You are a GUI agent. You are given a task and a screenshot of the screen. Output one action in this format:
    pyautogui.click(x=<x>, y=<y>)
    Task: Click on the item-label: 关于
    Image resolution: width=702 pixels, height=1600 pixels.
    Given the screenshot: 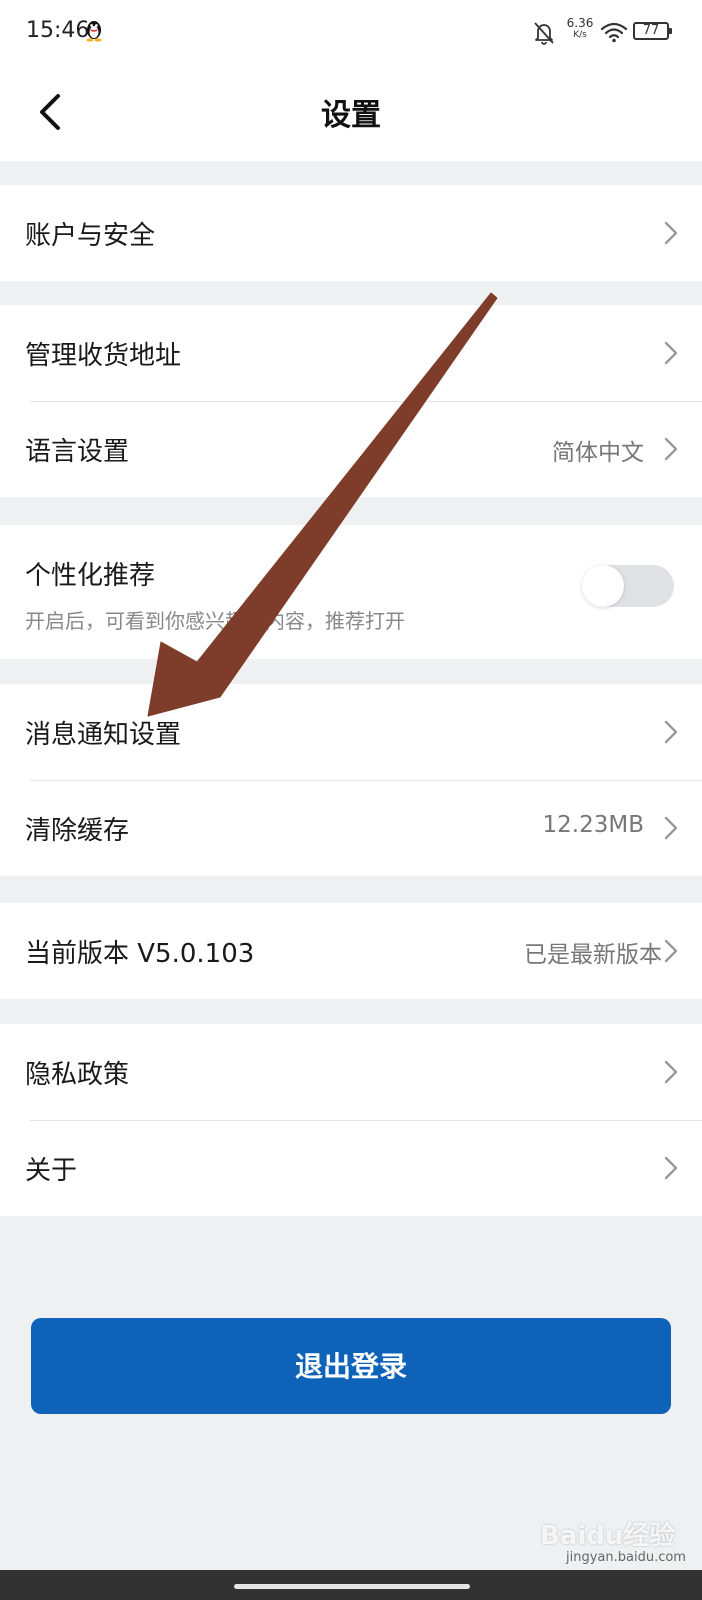 What is the action you would take?
    pyautogui.click(x=51, y=1171)
    